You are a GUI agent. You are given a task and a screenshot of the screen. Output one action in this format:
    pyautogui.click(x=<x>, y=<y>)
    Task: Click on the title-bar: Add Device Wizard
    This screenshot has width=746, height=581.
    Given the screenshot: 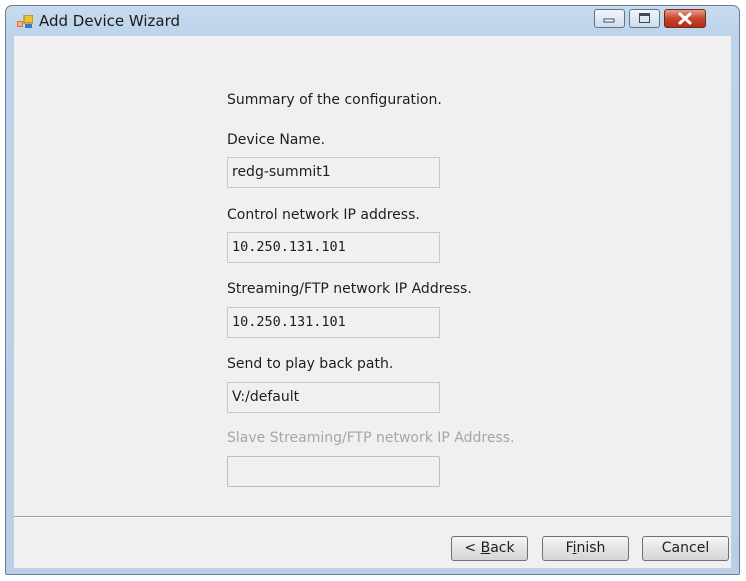 What is the action you would take?
    pyautogui.click(x=372, y=21)
    